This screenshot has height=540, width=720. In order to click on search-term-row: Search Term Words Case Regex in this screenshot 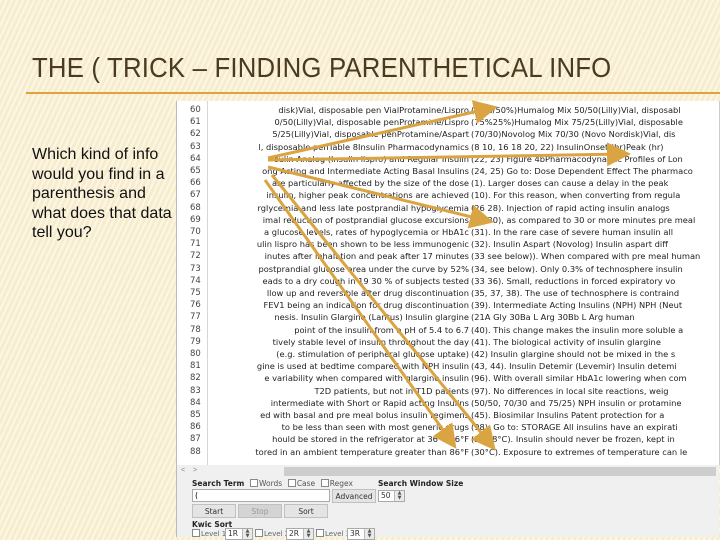, I will do `click(272, 483)`.